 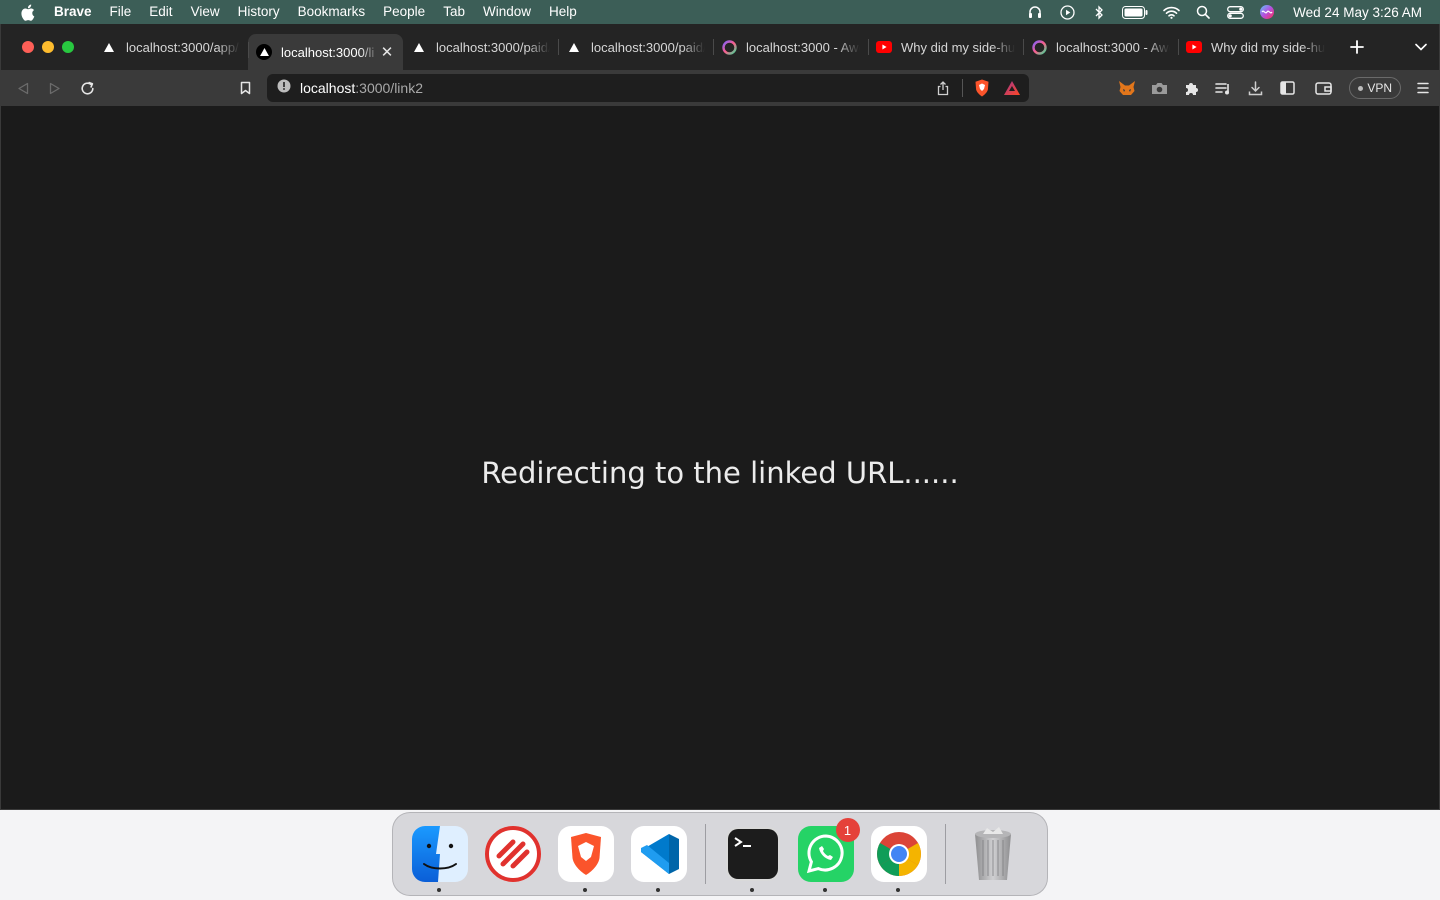 I want to click on share-icon, so click(x=943, y=88).